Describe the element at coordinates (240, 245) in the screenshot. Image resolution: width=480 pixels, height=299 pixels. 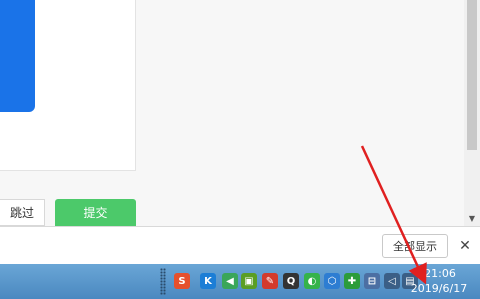
I see `download-bar: 全部显示 ✕` at that location.